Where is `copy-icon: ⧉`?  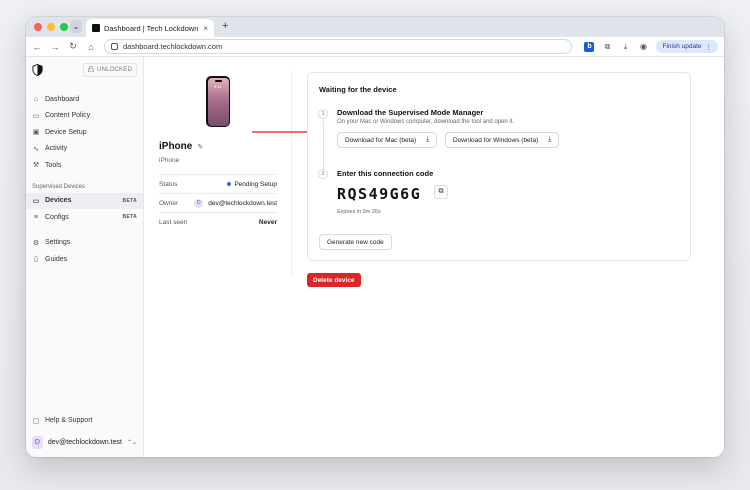 copy-icon: ⧉ is located at coordinates (441, 191).